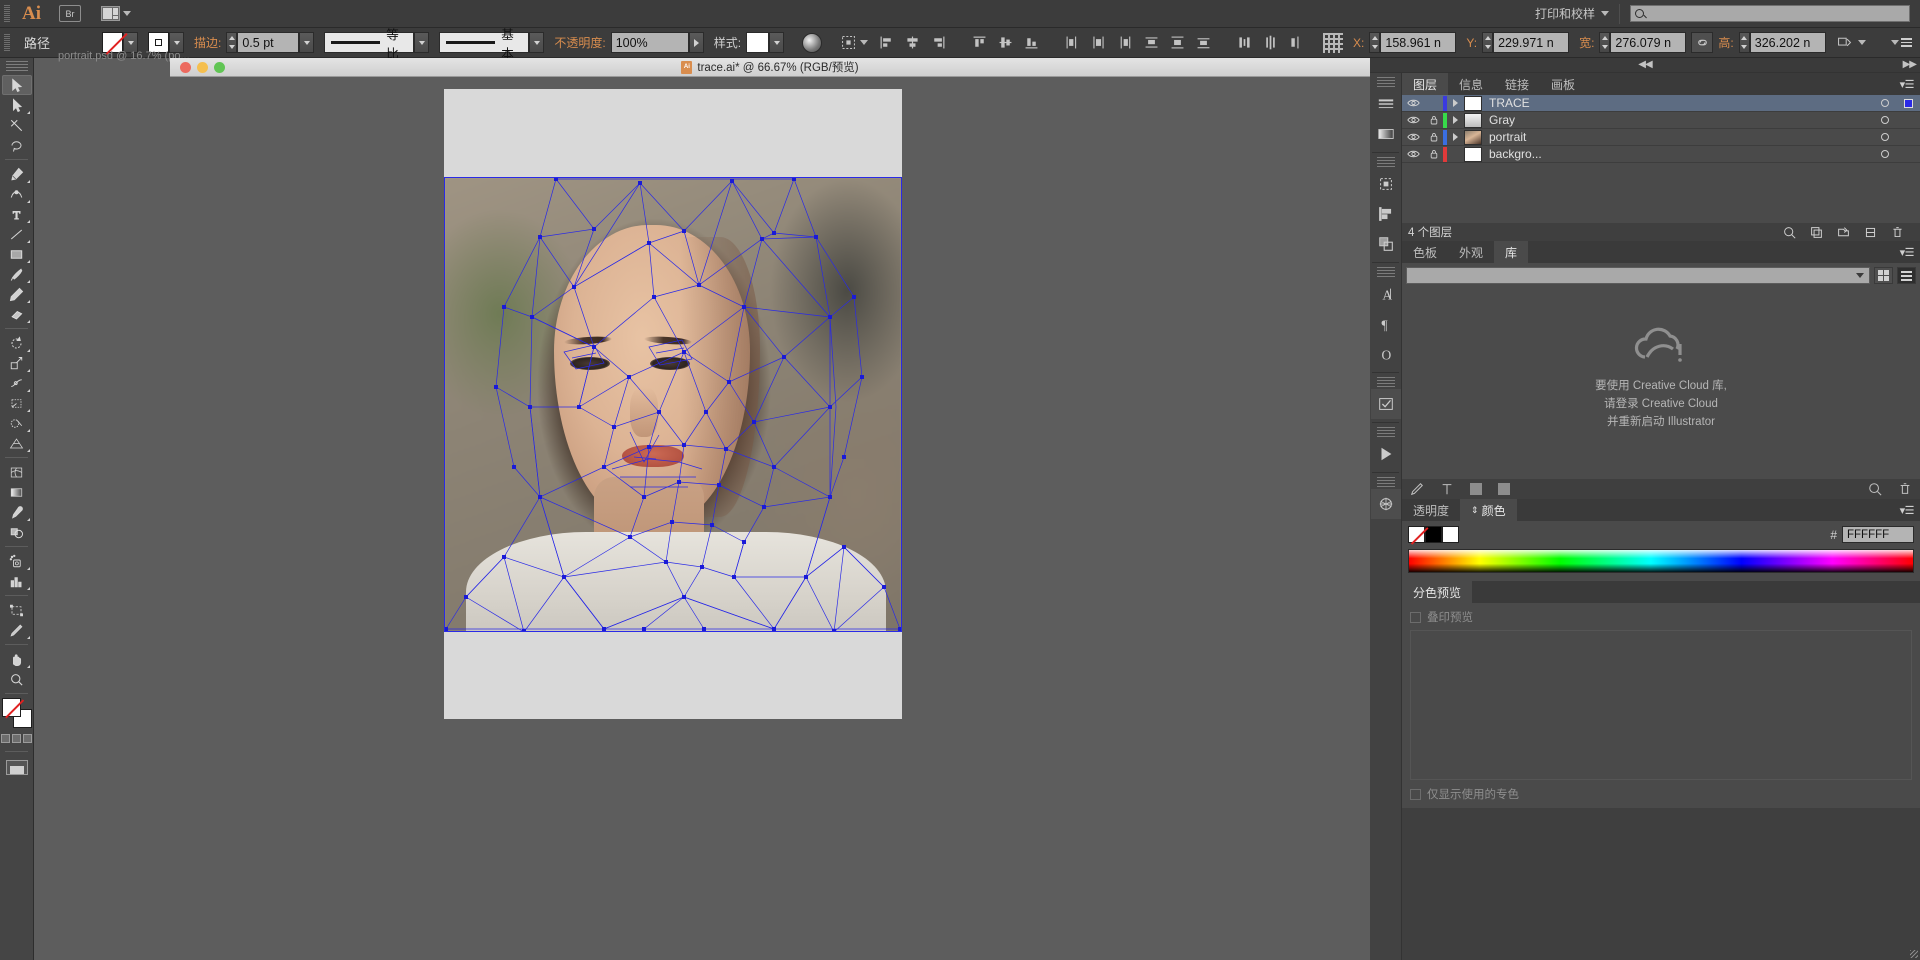  Describe the element at coordinates (1681, 103) in the screenshot. I see `layer-name: TRACE` at that location.